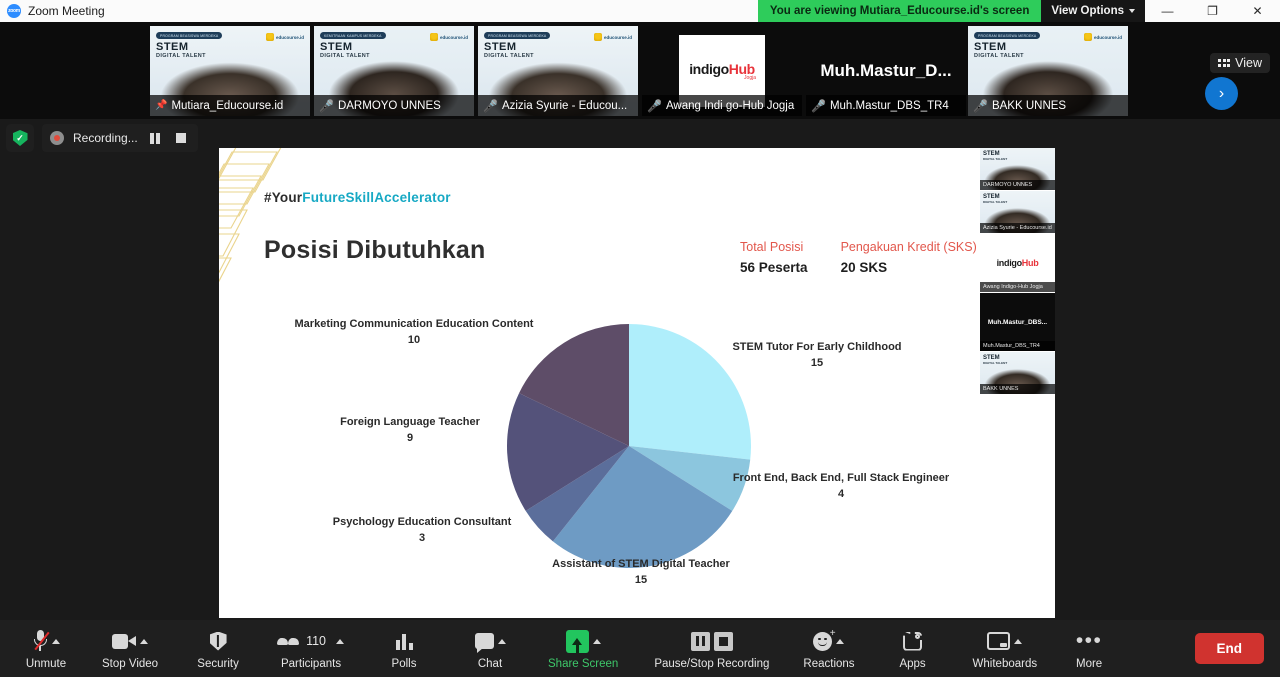 The width and height of the screenshot is (1280, 677). I want to click on pie-label-foreign-language: Foreign Language Teacher 9, so click(410, 431).